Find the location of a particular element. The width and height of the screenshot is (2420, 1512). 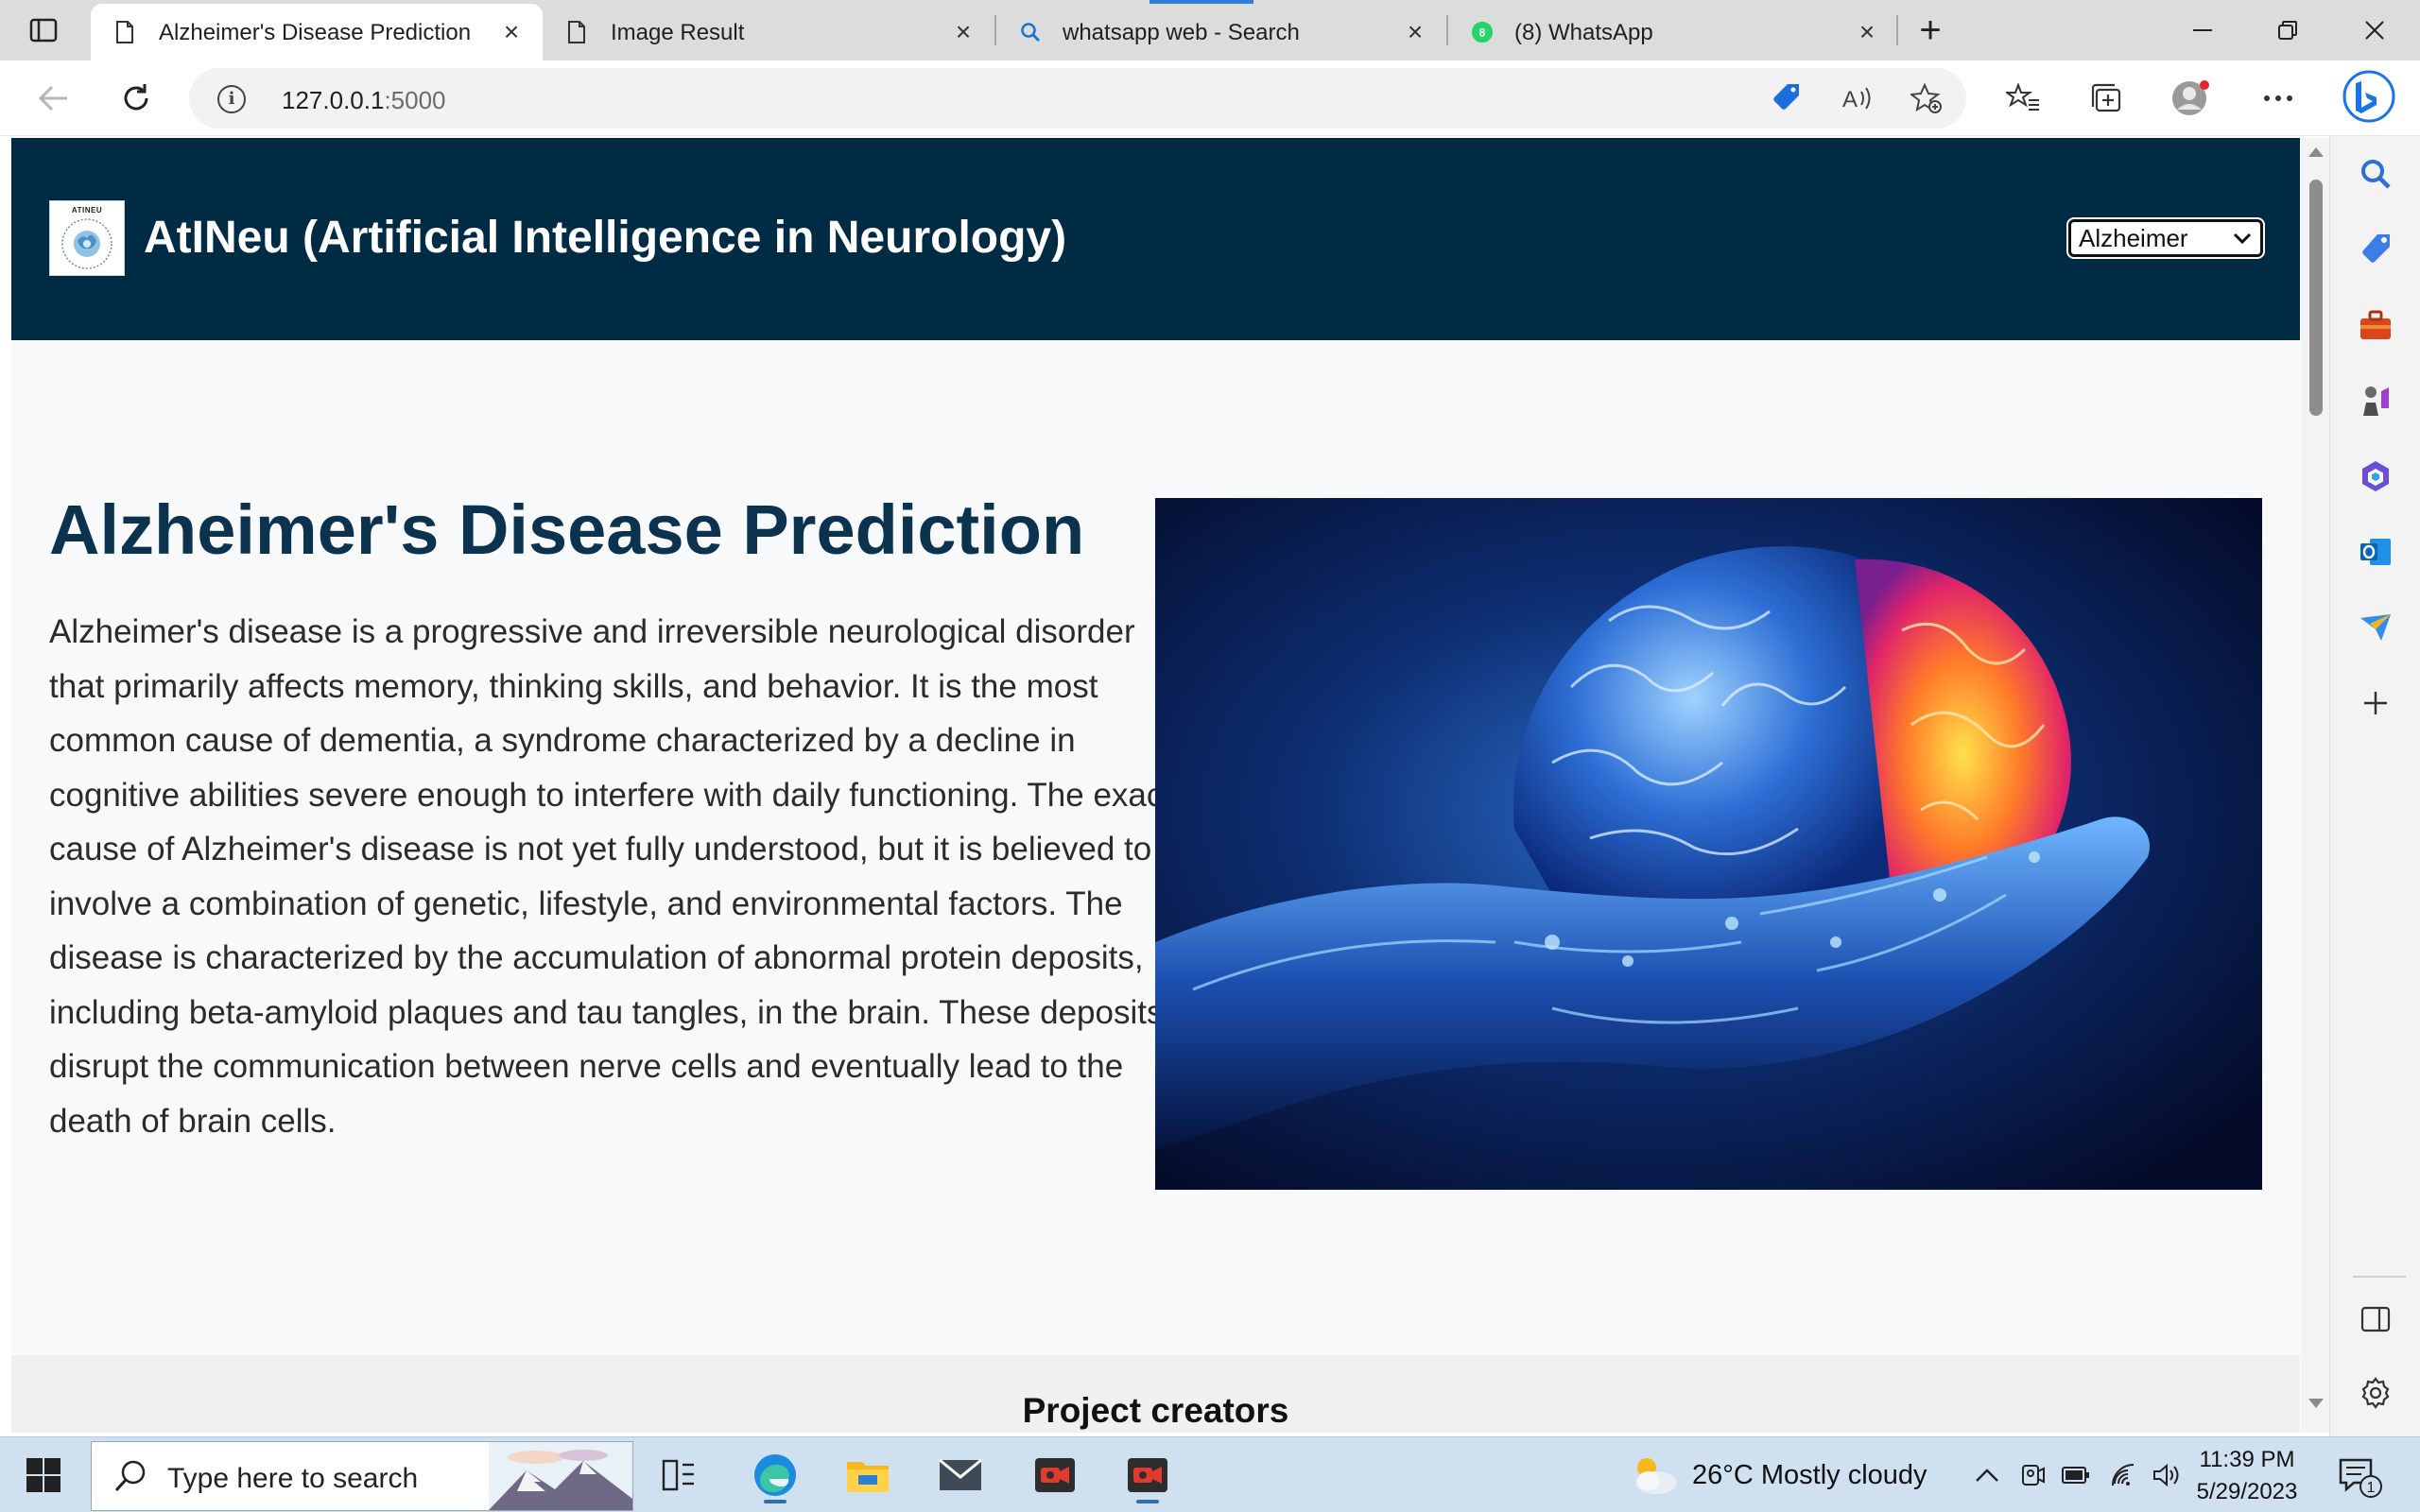

favorites-button is located at coordinates (2023, 98).